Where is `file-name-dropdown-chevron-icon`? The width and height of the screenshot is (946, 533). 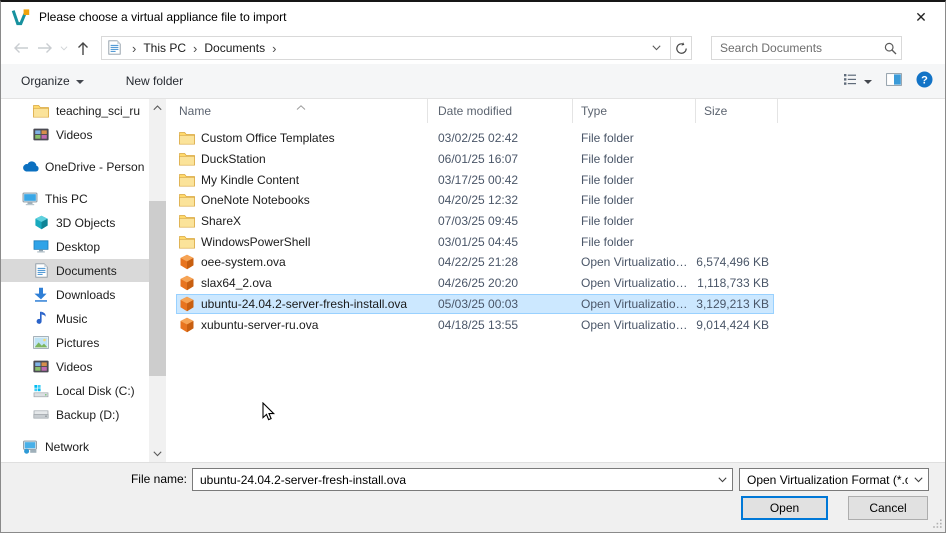 file-name-dropdown-chevron-icon is located at coordinates (722, 479).